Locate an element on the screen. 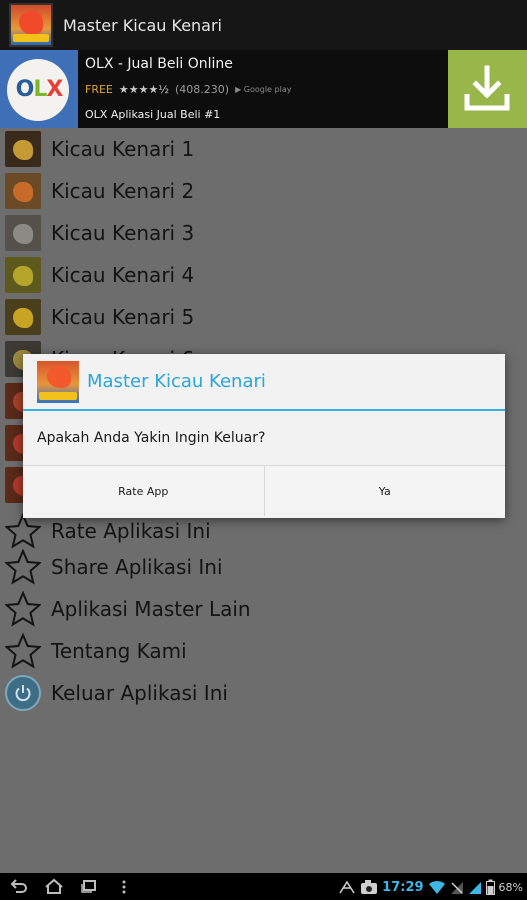 This screenshot has width=527, height=900. dialog-message: Apakah Anda Yakin Ingin Keluar? is located at coordinates (264, 438).